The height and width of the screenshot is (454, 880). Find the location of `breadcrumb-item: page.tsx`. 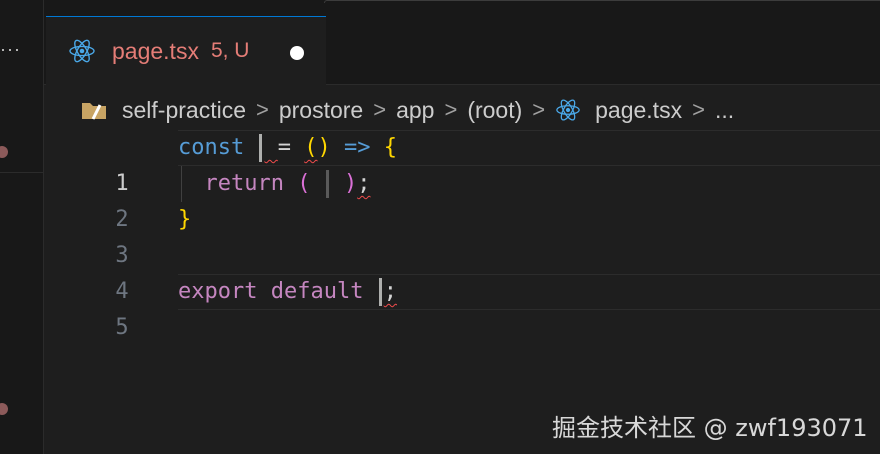

breadcrumb-item: page.tsx is located at coordinates (638, 110).